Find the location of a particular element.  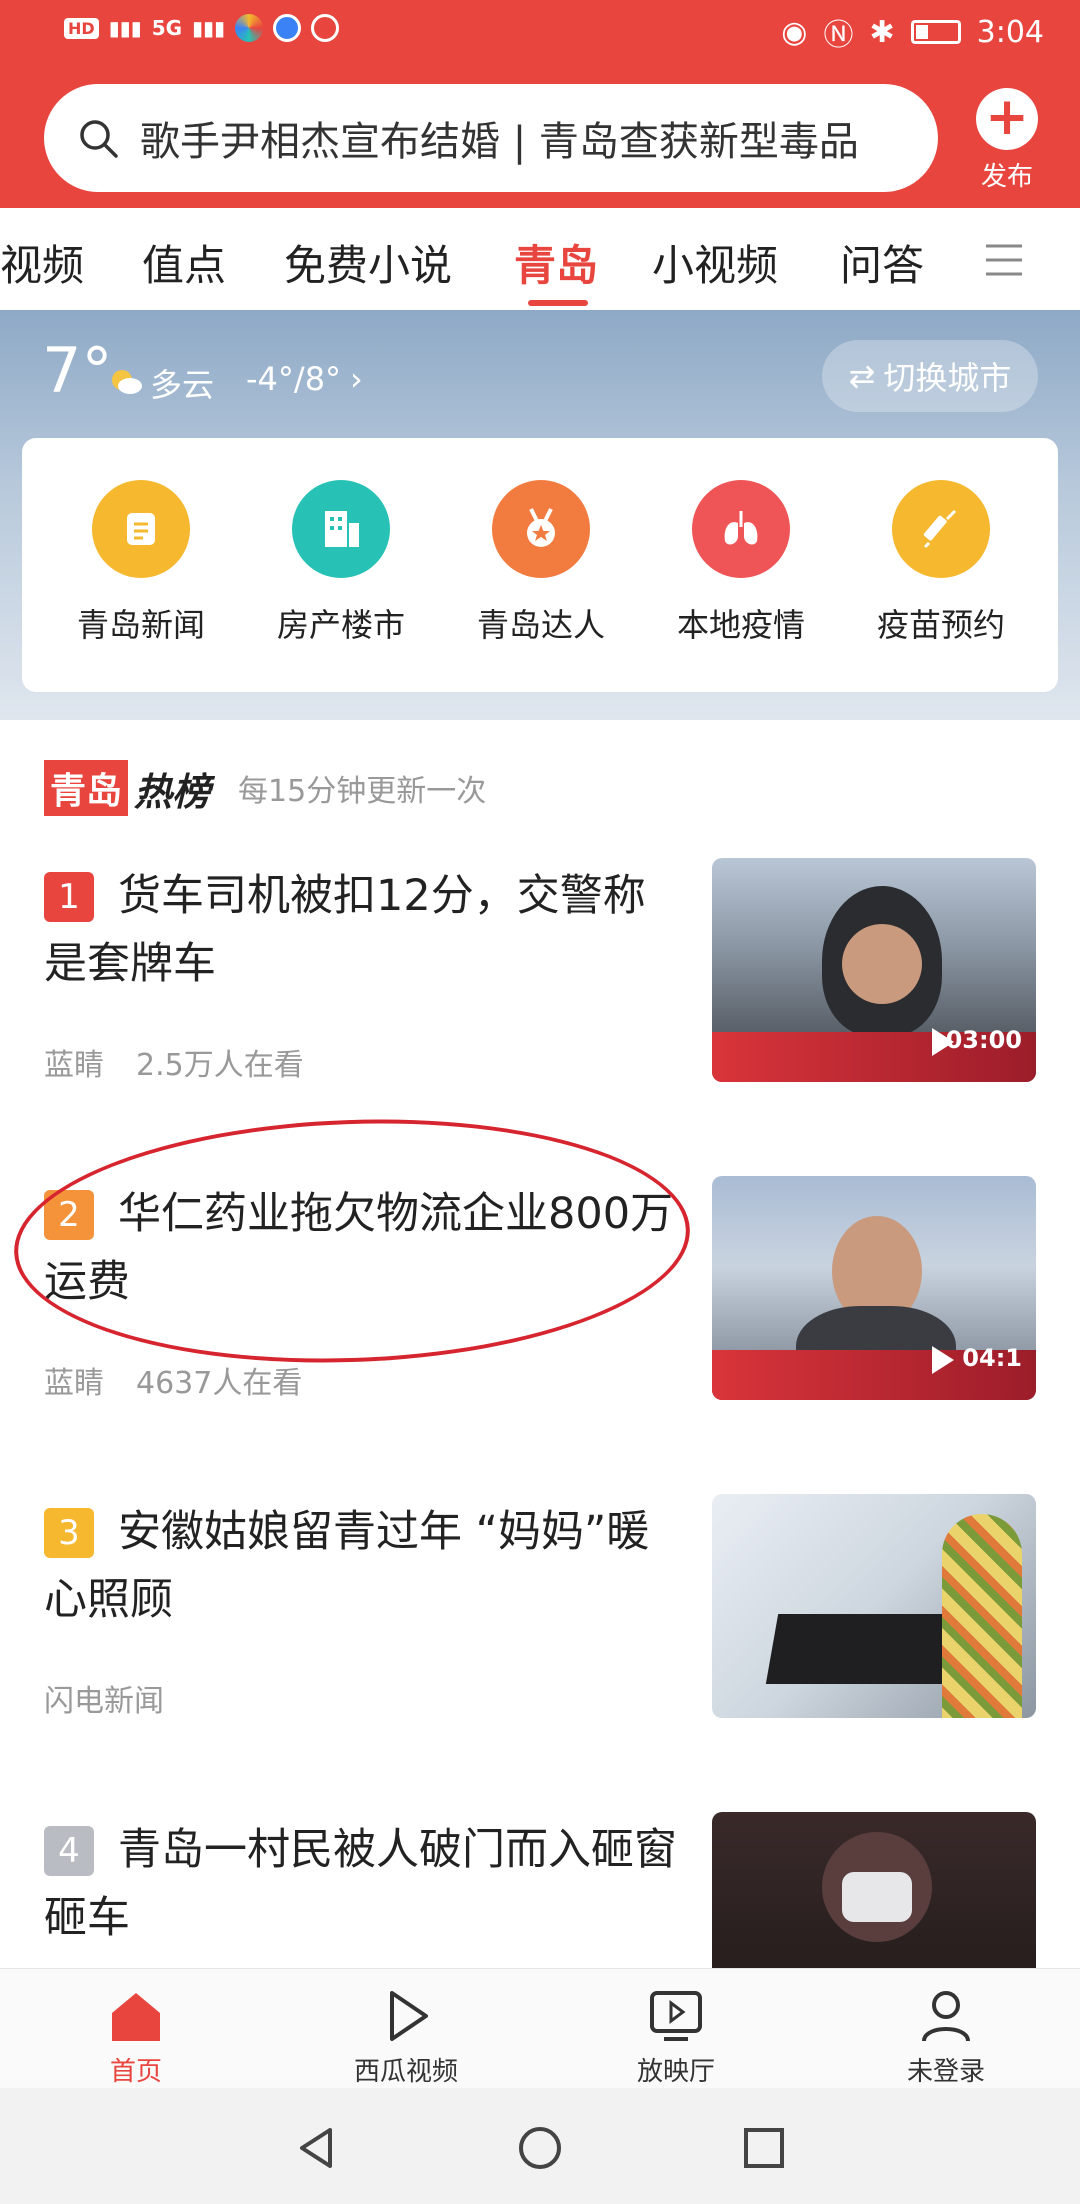

switch-city-label: 切换城市 is located at coordinates (947, 378).